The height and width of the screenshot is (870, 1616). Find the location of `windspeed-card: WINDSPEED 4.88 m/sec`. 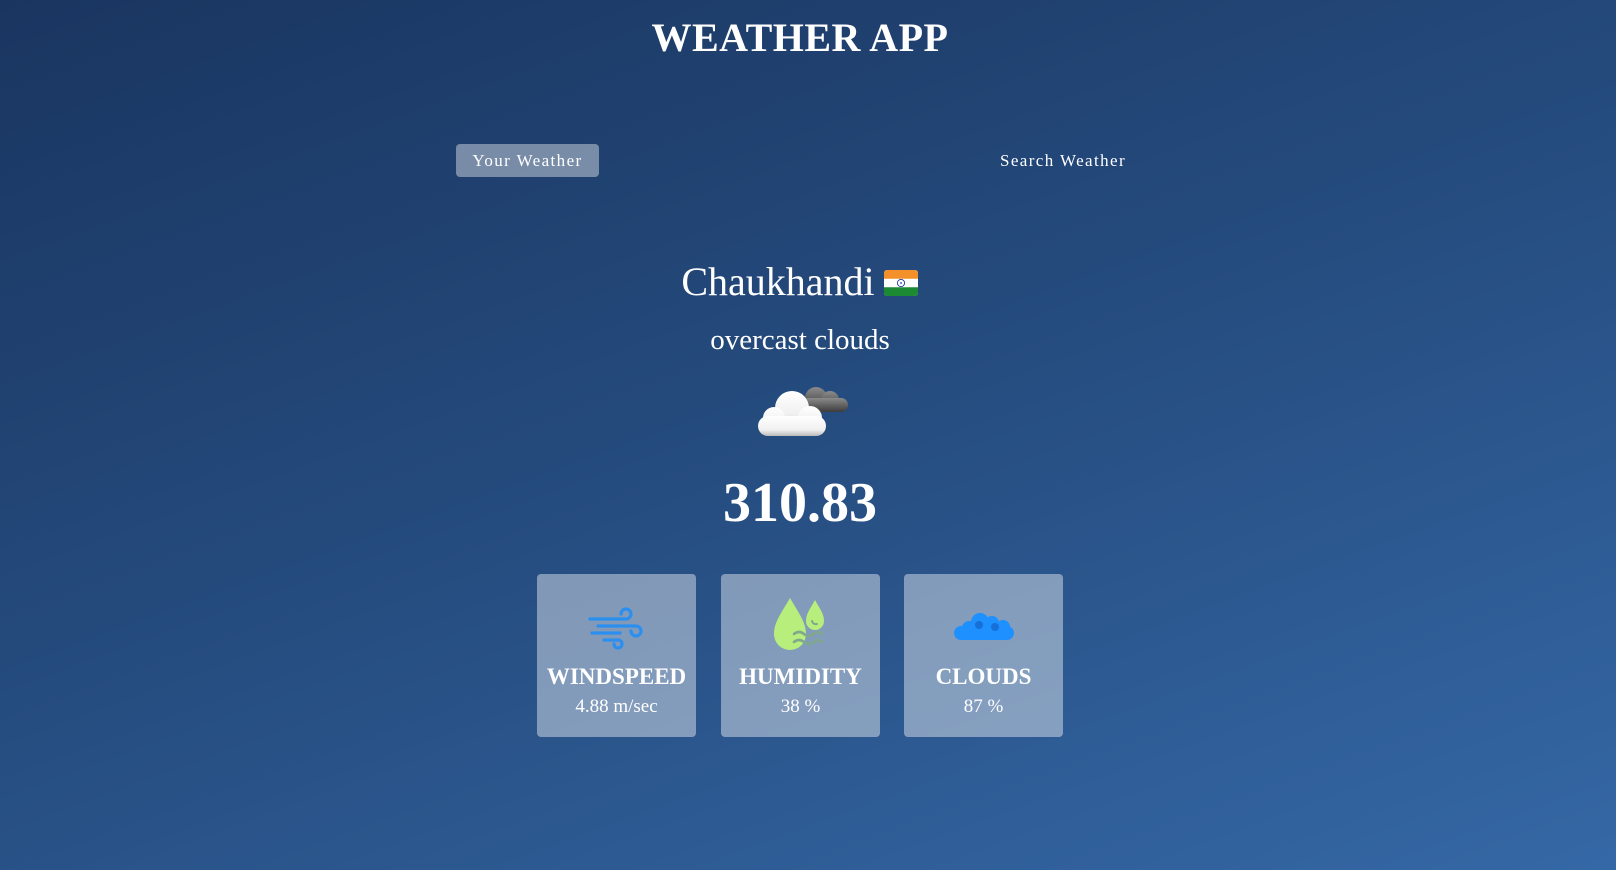

windspeed-card: WINDSPEED 4.88 m/sec is located at coordinates (616, 655).